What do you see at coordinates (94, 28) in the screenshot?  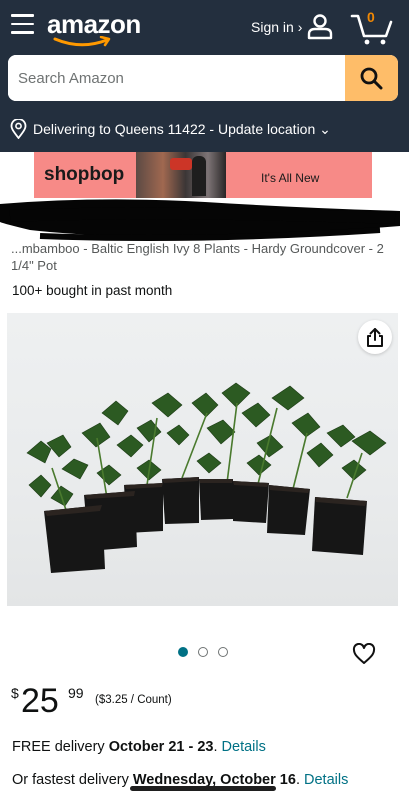 I see `amazon-logo: amazon` at bounding box center [94, 28].